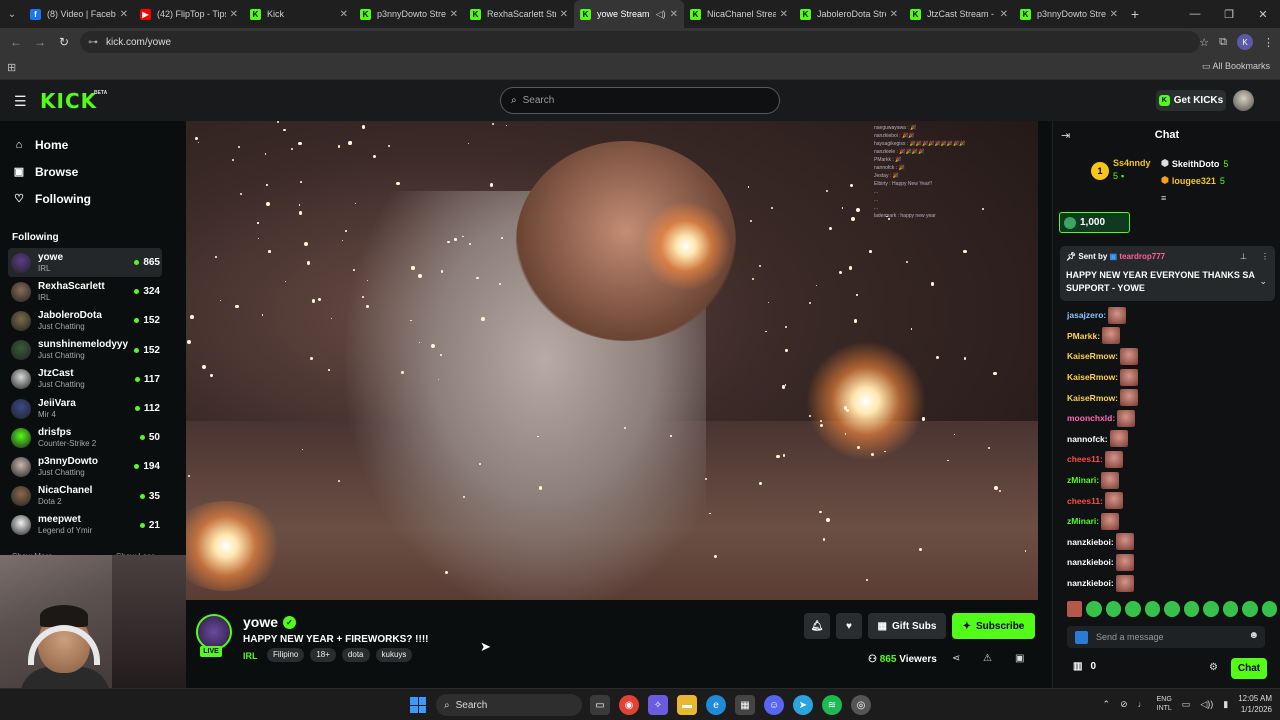 The width and height of the screenshot is (1280, 720). Describe the element at coordinates (1255, 704) in the screenshot. I see `clock: 12:05 AM 1/1/2026` at that location.